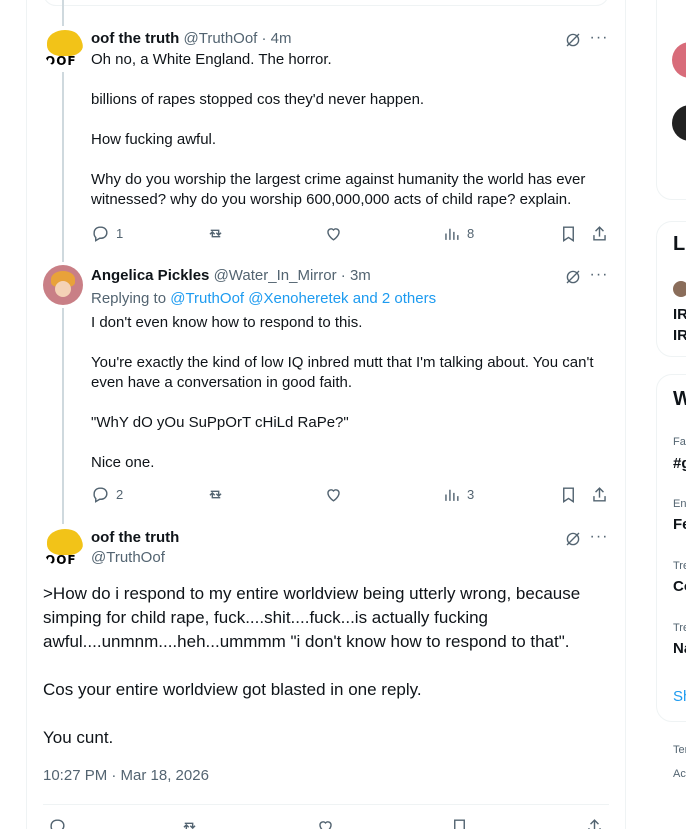 Image resolution: width=686 pixels, height=829 pixels. I want to click on tweet-time: · 3m, so click(356, 275).